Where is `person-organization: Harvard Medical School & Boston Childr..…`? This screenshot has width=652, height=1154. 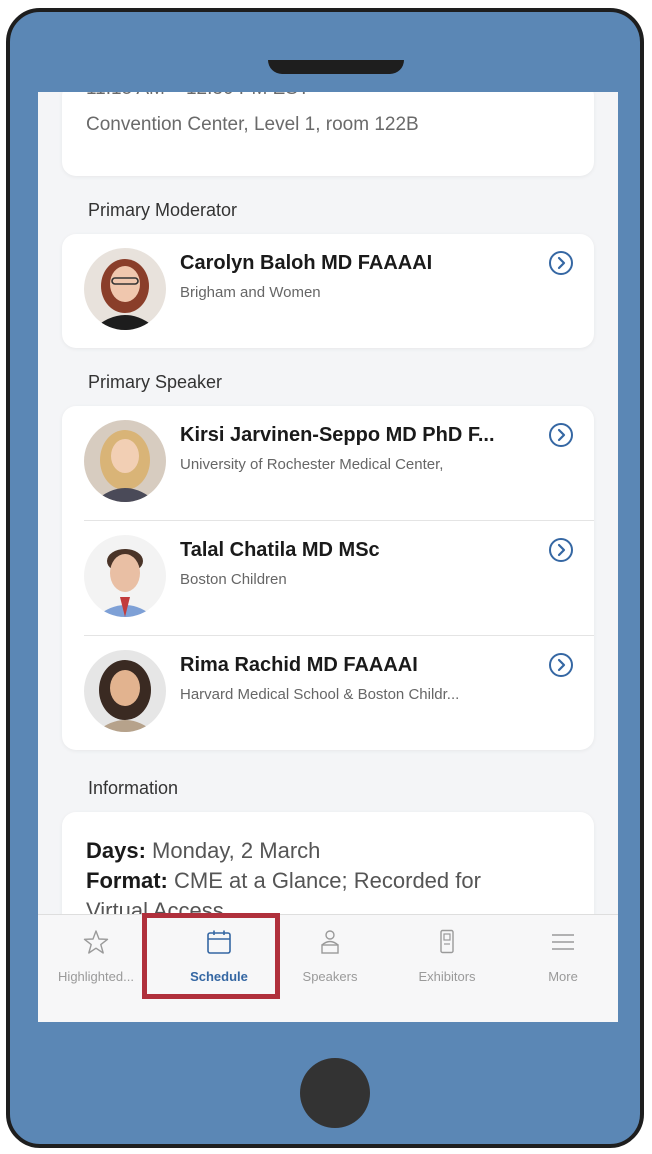 person-organization: Harvard Medical School & Boston Childr..… is located at coordinates (320, 694).